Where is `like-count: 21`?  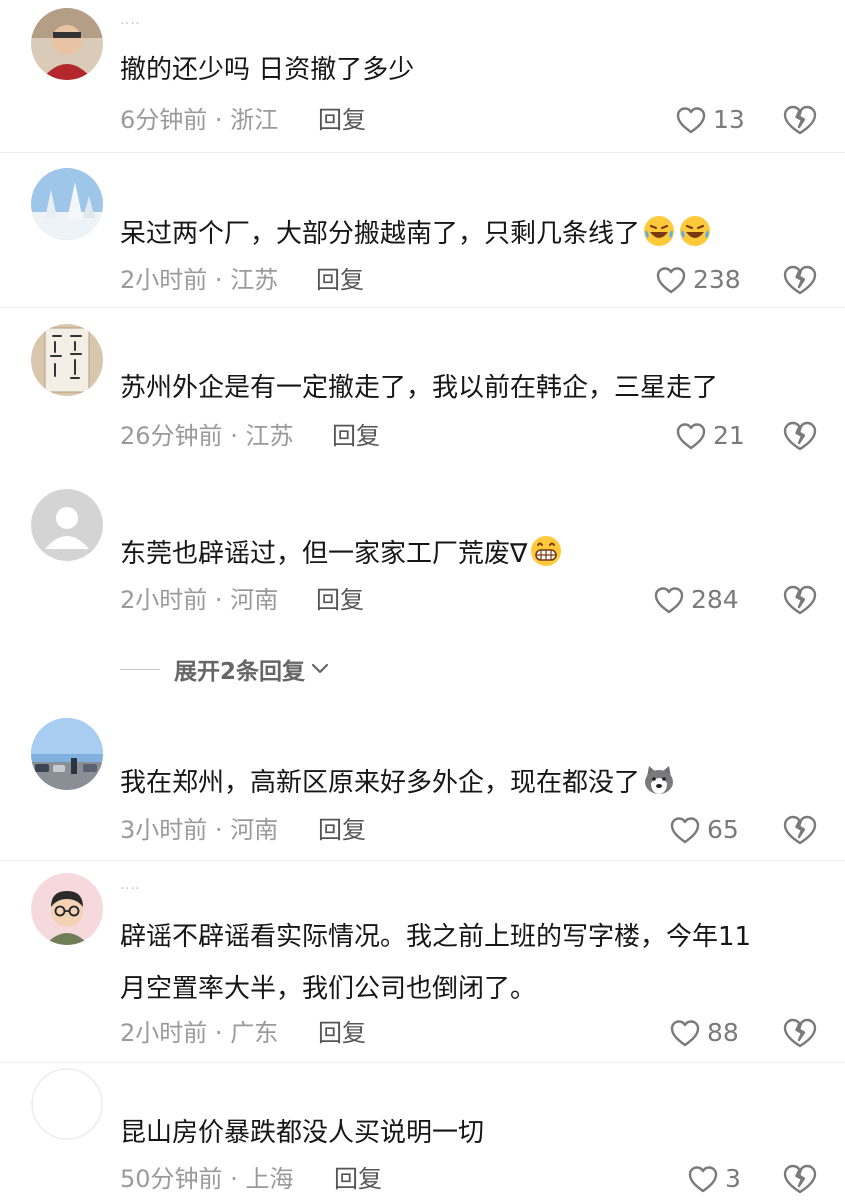 like-count: 21 is located at coordinates (729, 435).